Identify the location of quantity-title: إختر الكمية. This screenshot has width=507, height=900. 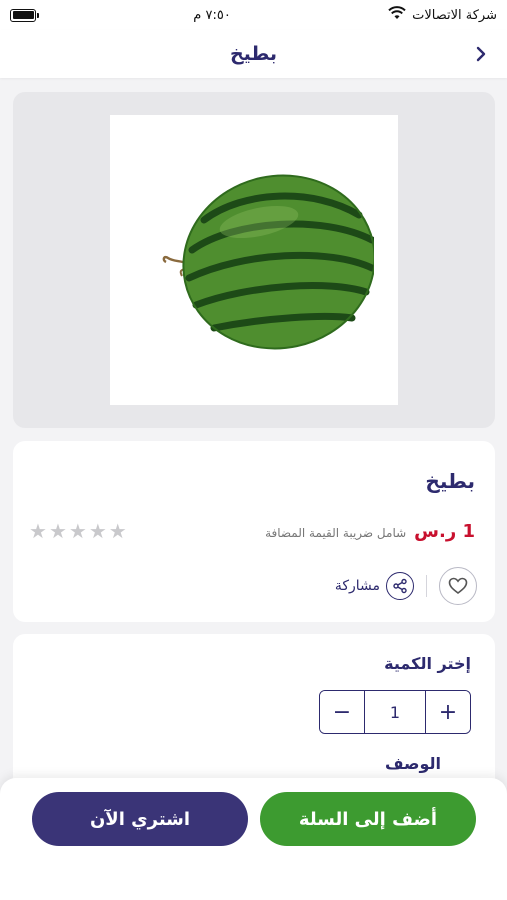
(427, 663).